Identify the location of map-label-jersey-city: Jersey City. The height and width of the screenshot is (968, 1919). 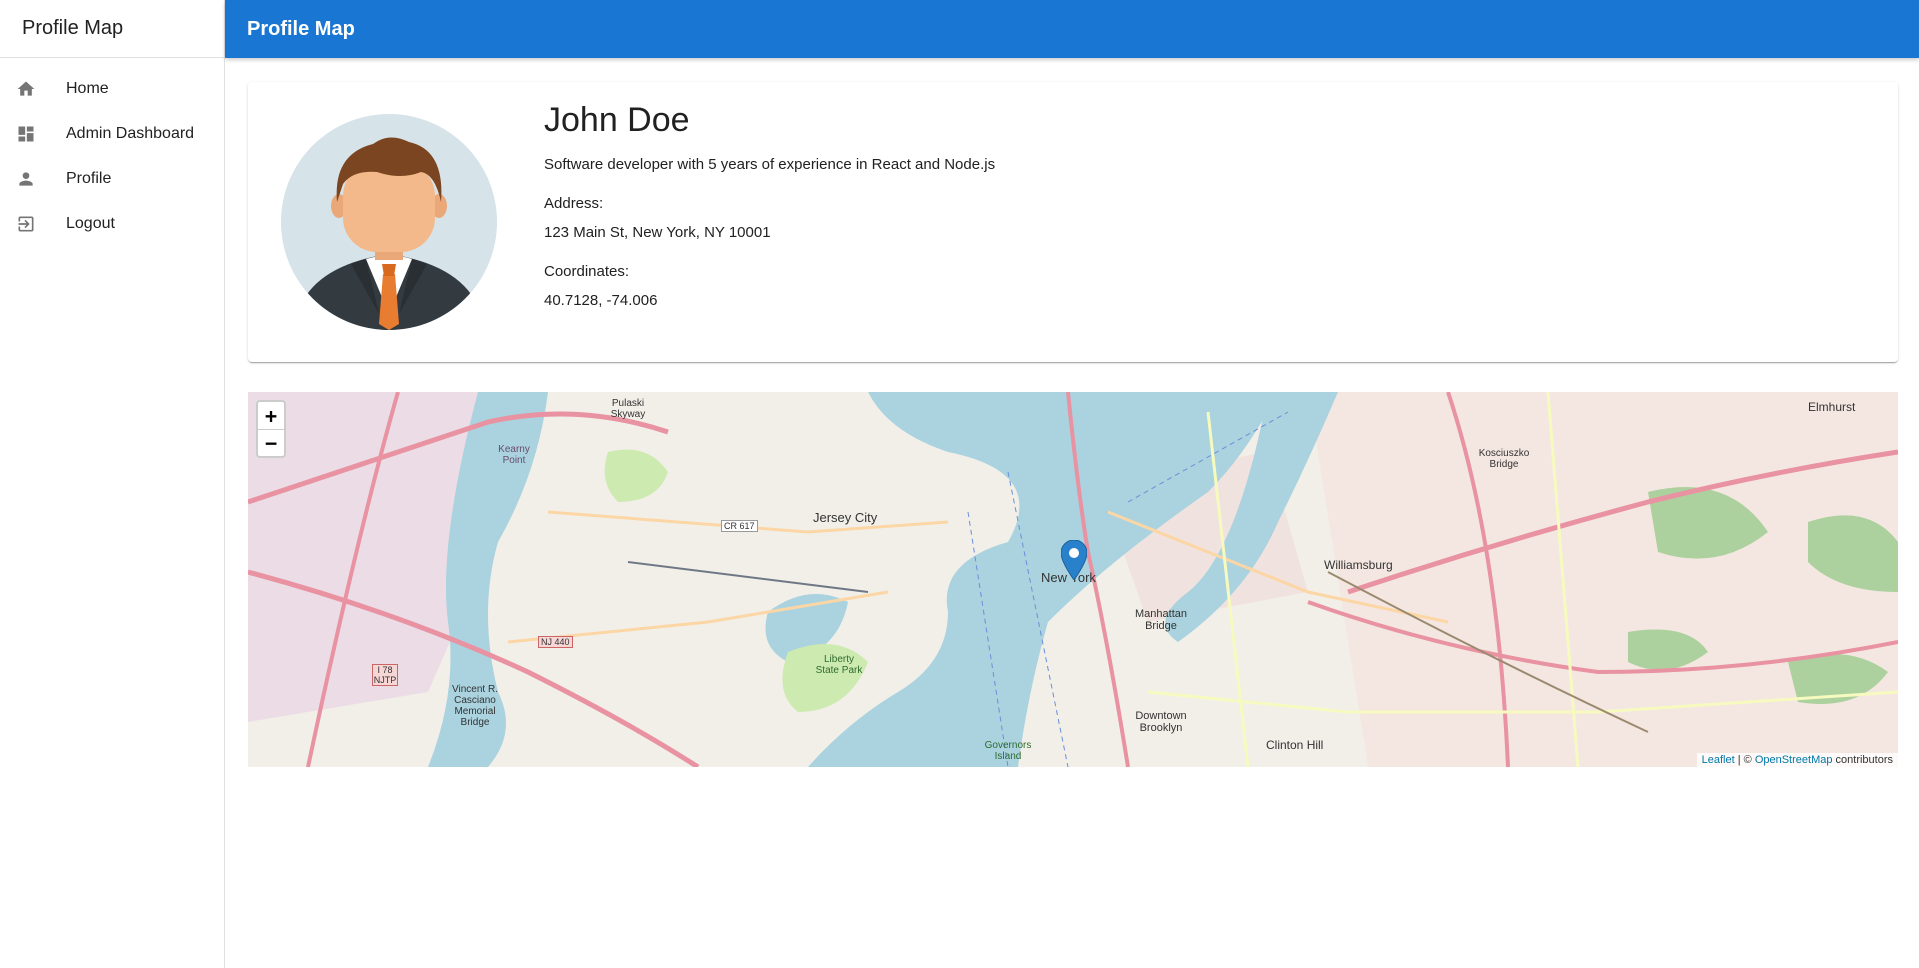
(845, 517).